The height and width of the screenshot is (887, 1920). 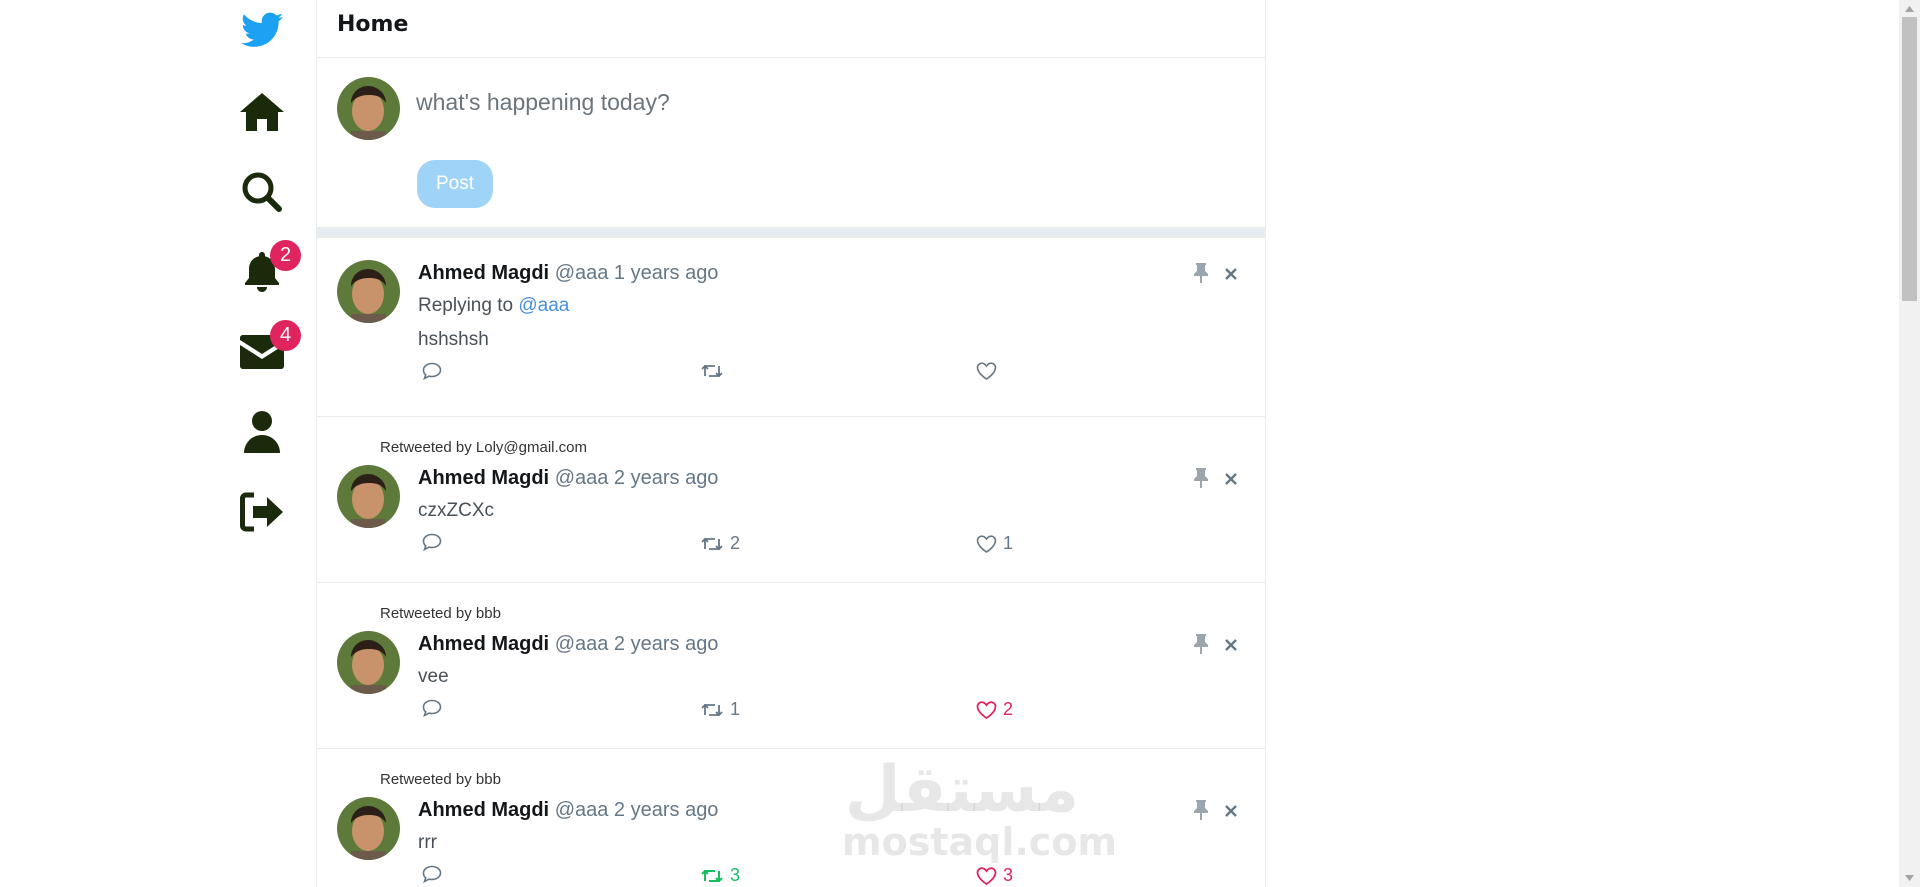 What do you see at coordinates (543, 305) in the screenshot?
I see `replying-to-link: @aaa` at bounding box center [543, 305].